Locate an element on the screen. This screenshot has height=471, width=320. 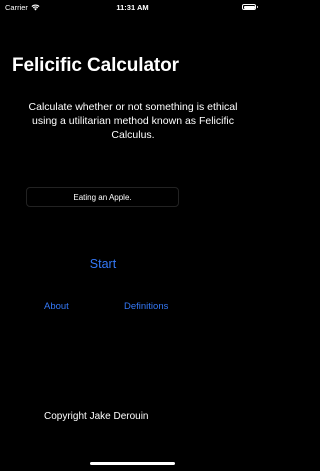
action-input-value: Eating an Apple. is located at coordinates (102, 197).